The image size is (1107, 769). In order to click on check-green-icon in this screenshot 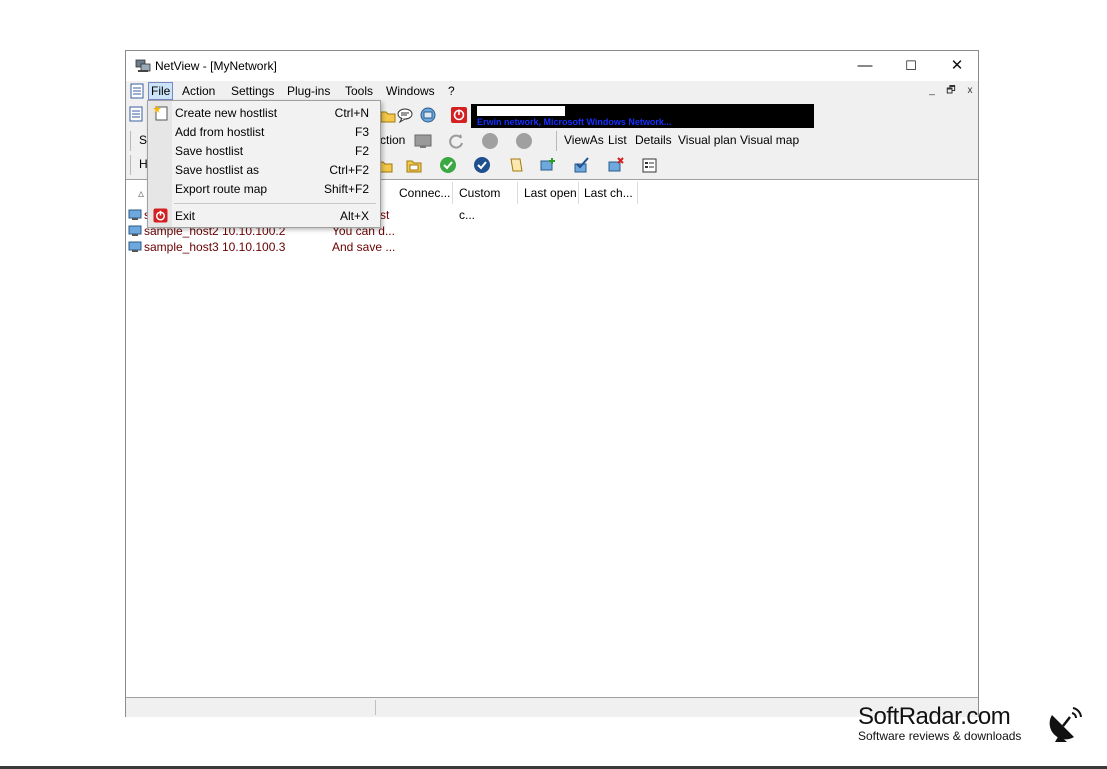, I will do `click(448, 165)`.